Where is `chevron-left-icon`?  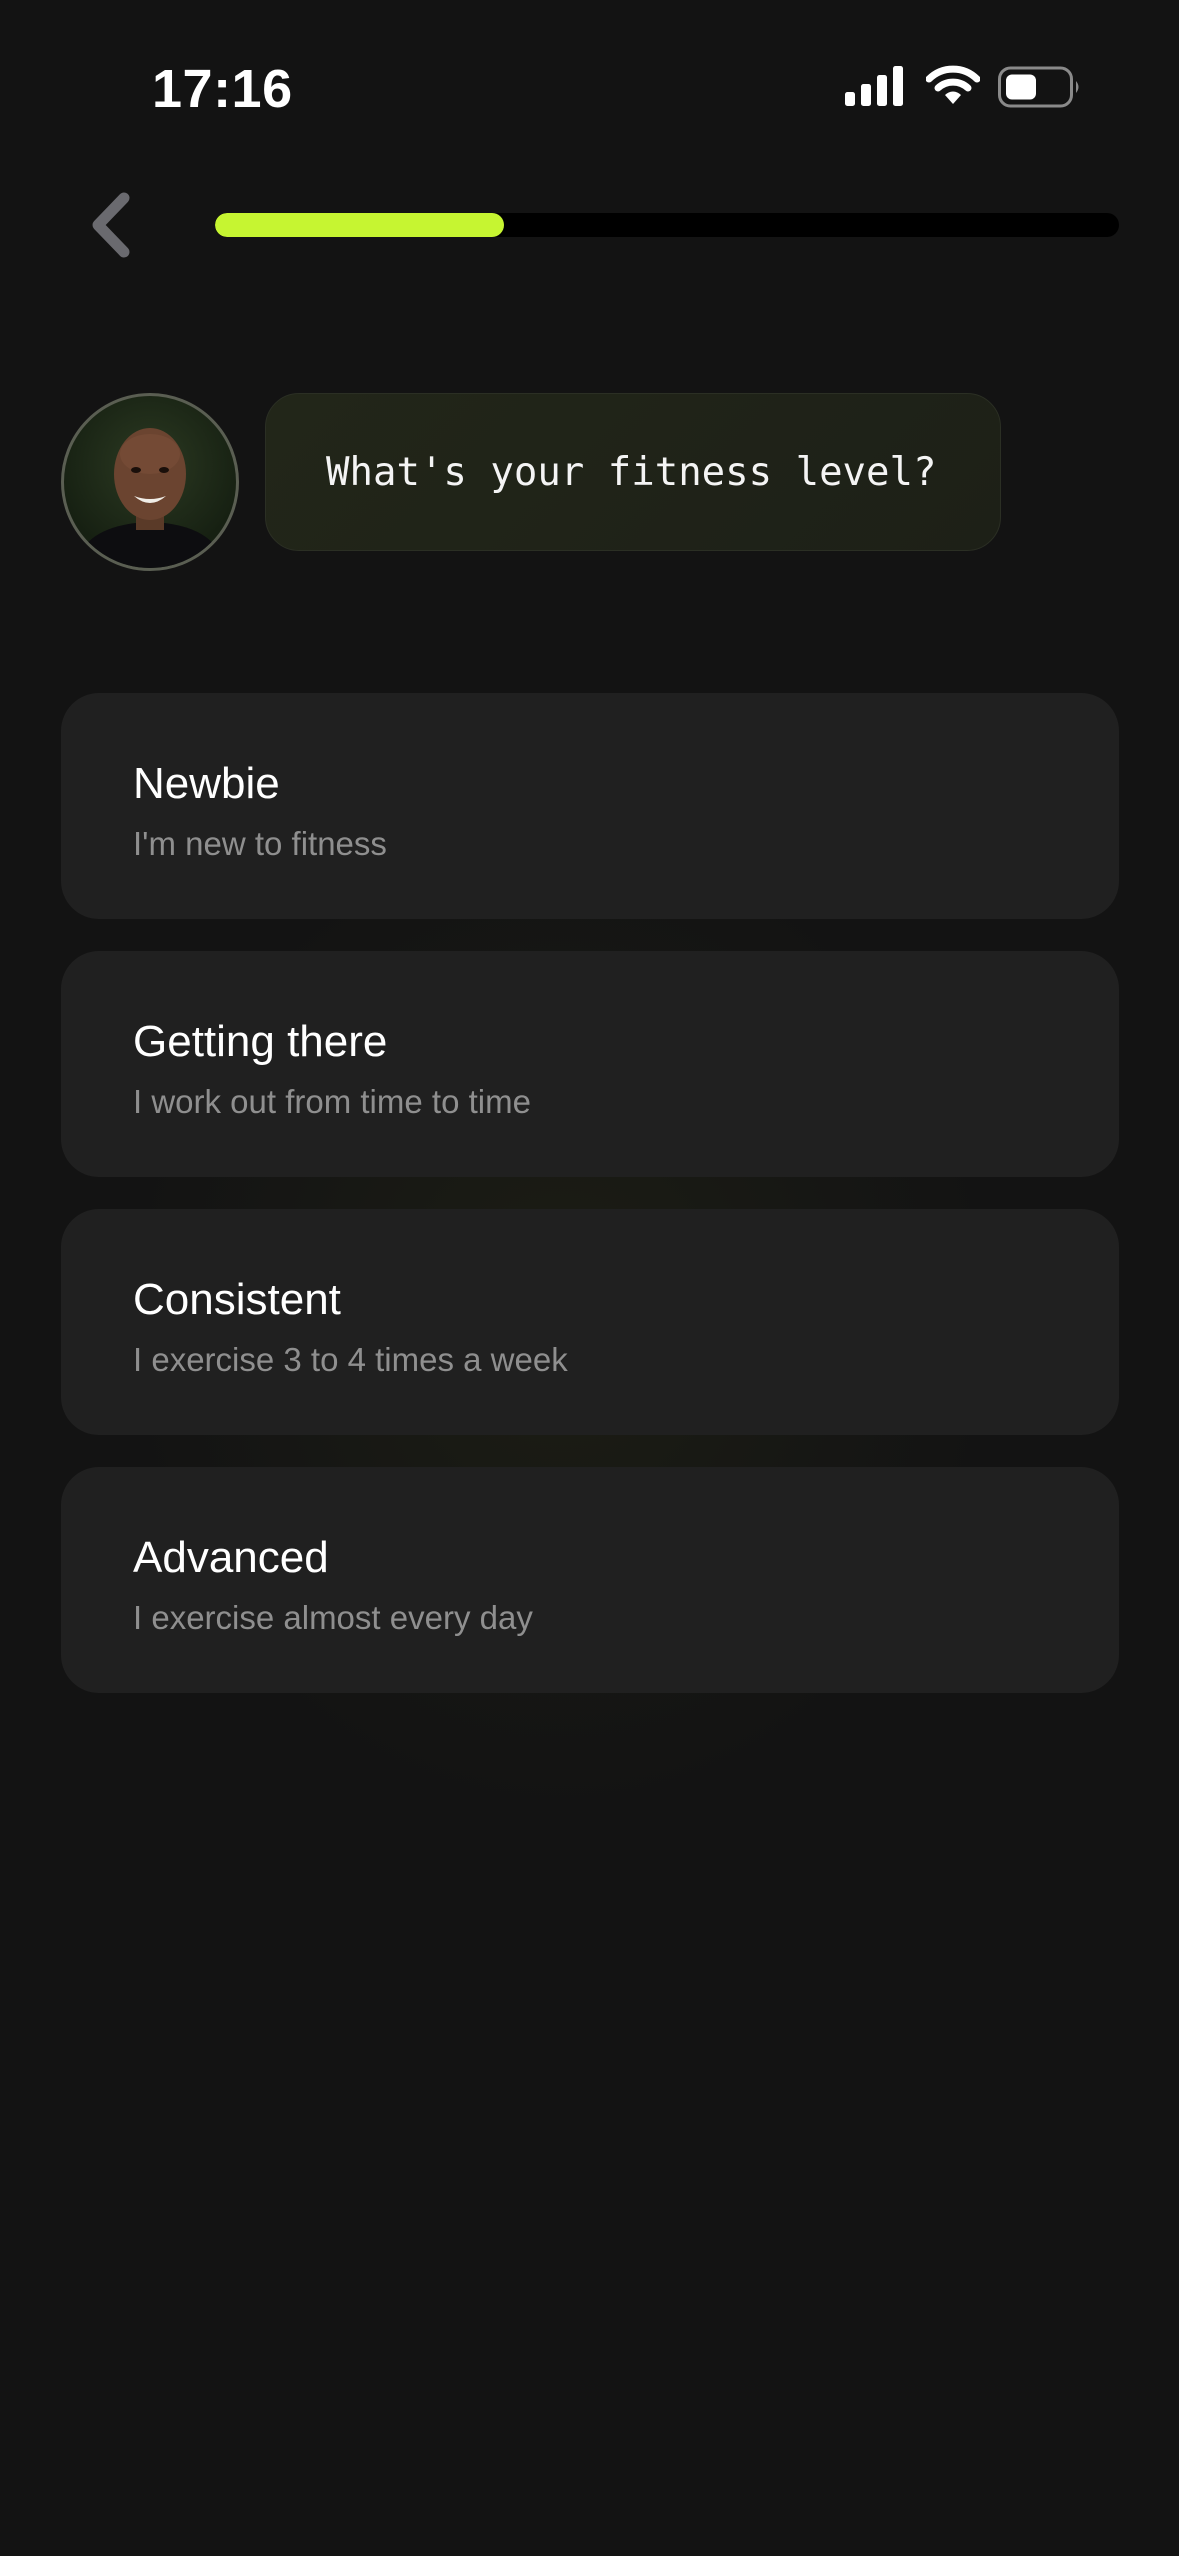
chevron-left-icon is located at coordinates (111, 225).